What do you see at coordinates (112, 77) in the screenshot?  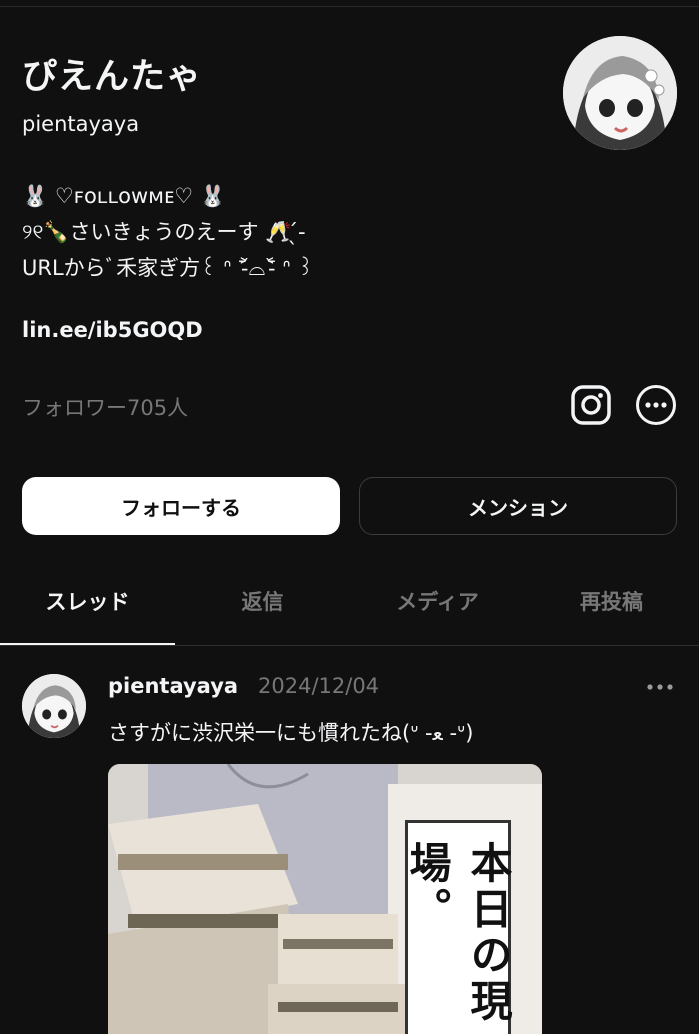 I see `profile-display-name: ぴえんたゃ` at bounding box center [112, 77].